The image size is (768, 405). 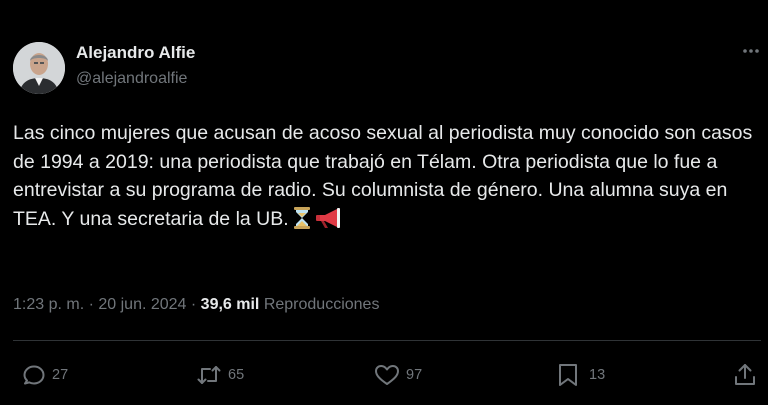 What do you see at coordinates (209, 375) in the screenshot?
I see `repost-icon` at bounding box center [209, 375].